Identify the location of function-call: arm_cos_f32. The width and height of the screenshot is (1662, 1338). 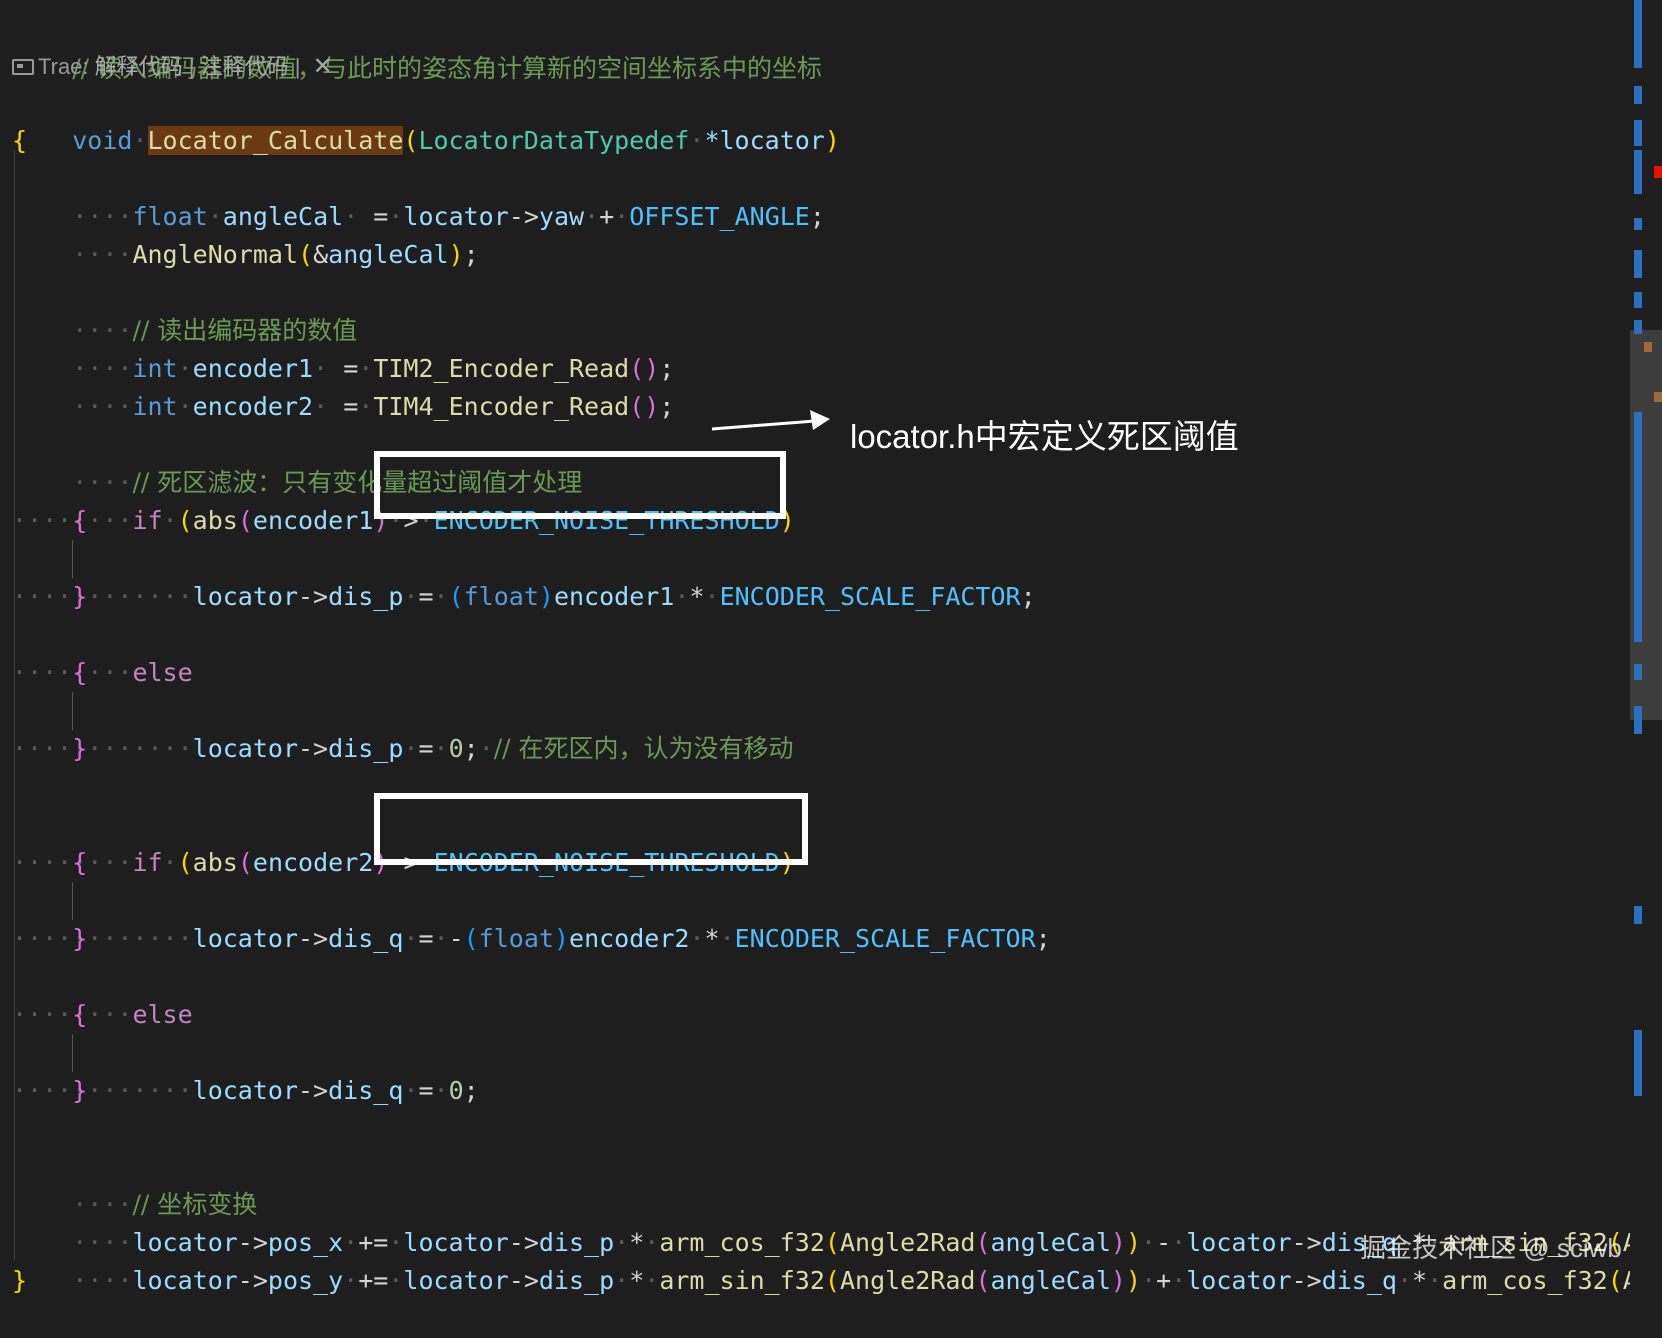
(1525, 1280).